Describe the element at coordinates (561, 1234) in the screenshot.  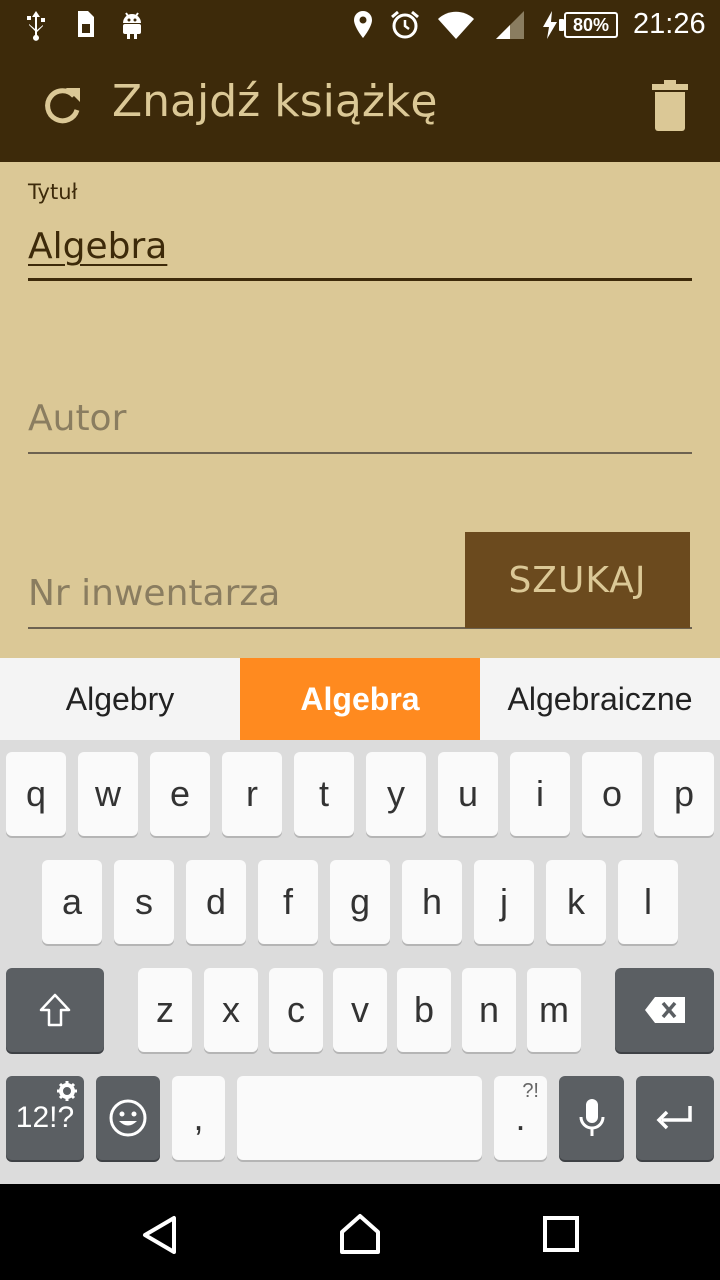
I see `recents-icon` at that location.